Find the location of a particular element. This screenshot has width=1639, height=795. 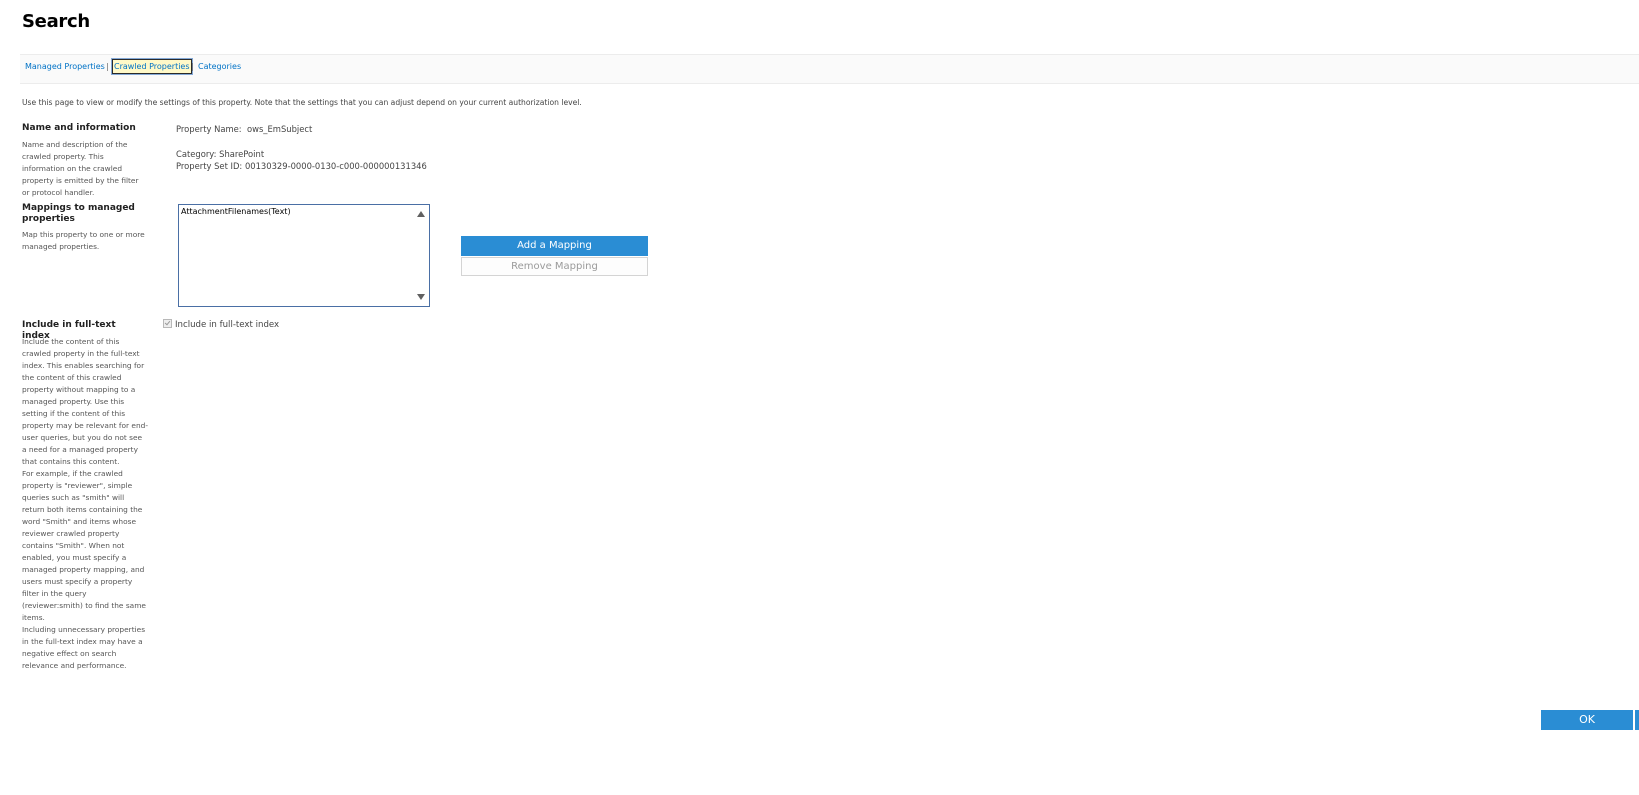

add-mapping-button: Add a Mapping is located at coordinates (554, 246).